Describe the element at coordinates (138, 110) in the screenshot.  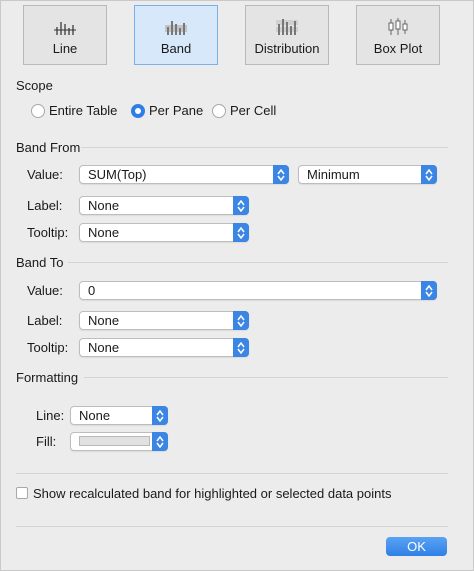
I see `radio-on-icon` at that location.